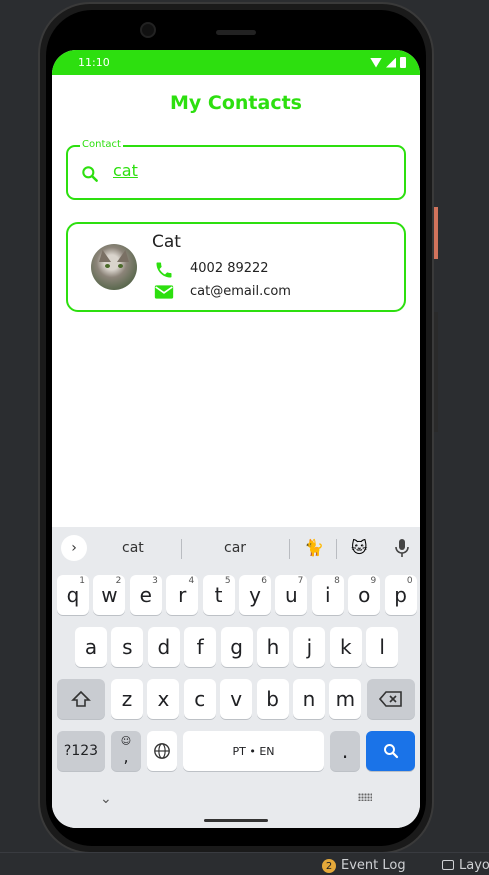 The width and height of the screenshot is (489, 875). Describe the element at coordinates (253, 751) in the screenshot. I see `space-key: PT • EN` at that location.